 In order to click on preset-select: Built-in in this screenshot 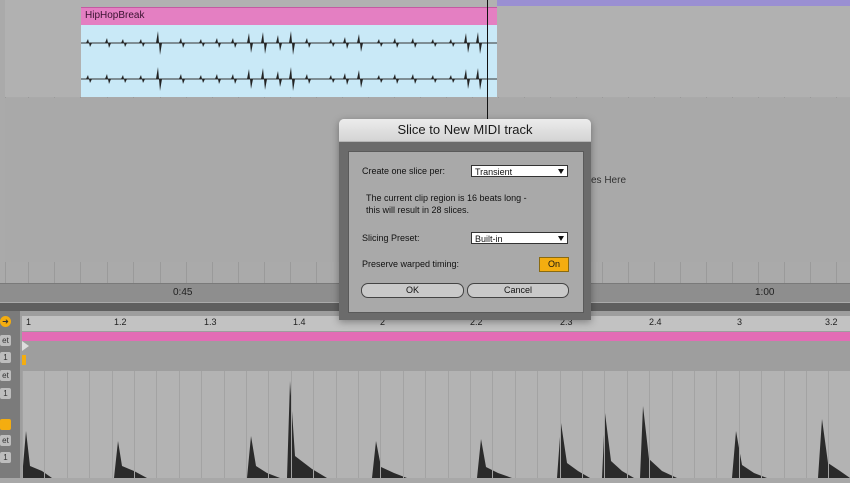, I will do `click(519, 238)`.